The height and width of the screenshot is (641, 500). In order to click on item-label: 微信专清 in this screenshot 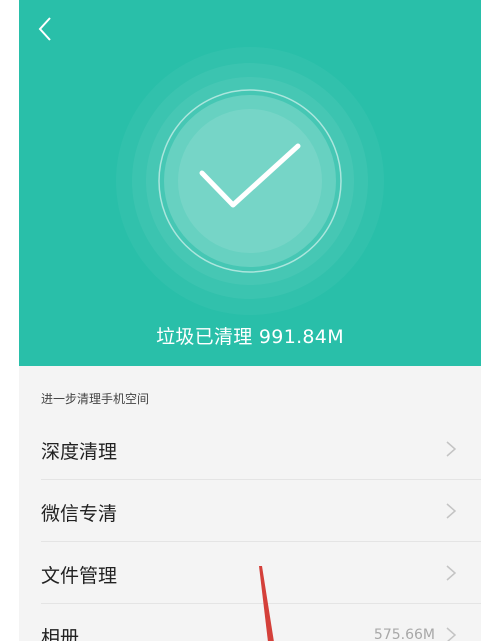, I will do `click(79, 514)`.